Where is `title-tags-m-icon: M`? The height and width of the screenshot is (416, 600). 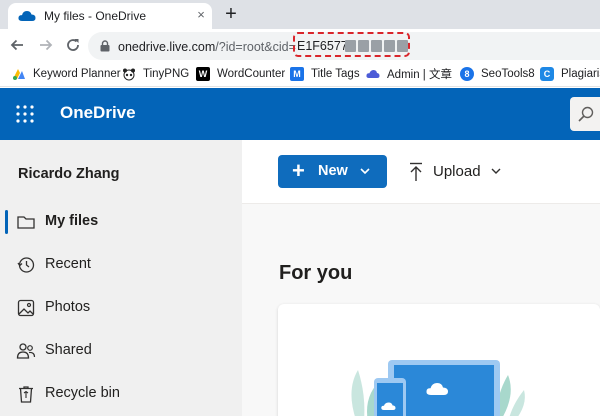
title-tags-m-icon: M is located at coordinates (297, 74).